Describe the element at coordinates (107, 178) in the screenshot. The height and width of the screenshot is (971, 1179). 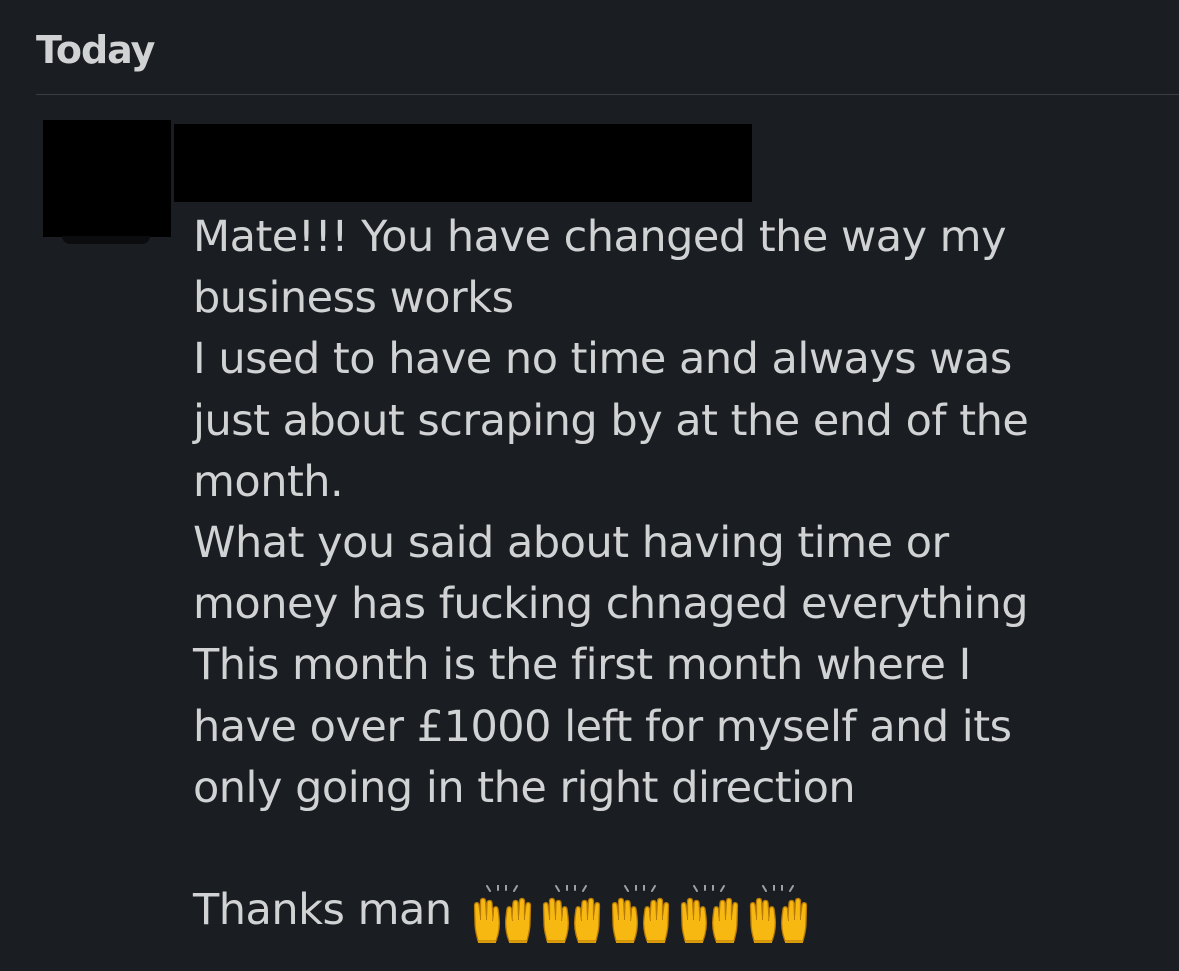
I see `avatar` at that location.